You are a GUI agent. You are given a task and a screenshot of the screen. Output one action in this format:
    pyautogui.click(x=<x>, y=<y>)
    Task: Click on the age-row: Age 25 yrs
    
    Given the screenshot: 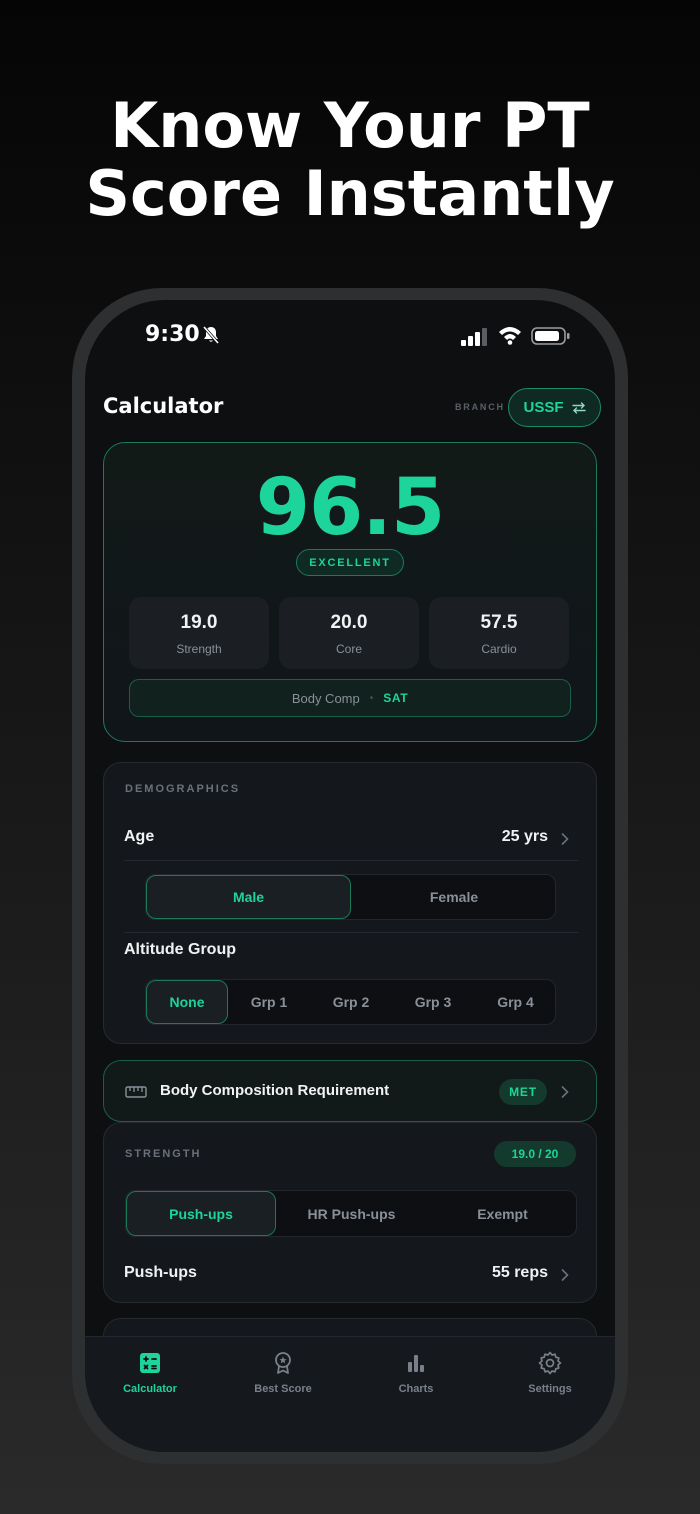 What is the action you would take?
    pyautogui.click(x=351, y=837)
    